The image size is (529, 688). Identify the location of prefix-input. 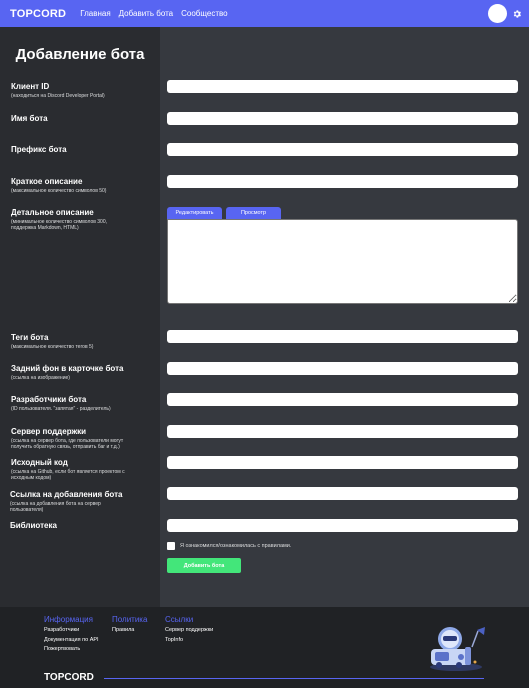
(342, 149).